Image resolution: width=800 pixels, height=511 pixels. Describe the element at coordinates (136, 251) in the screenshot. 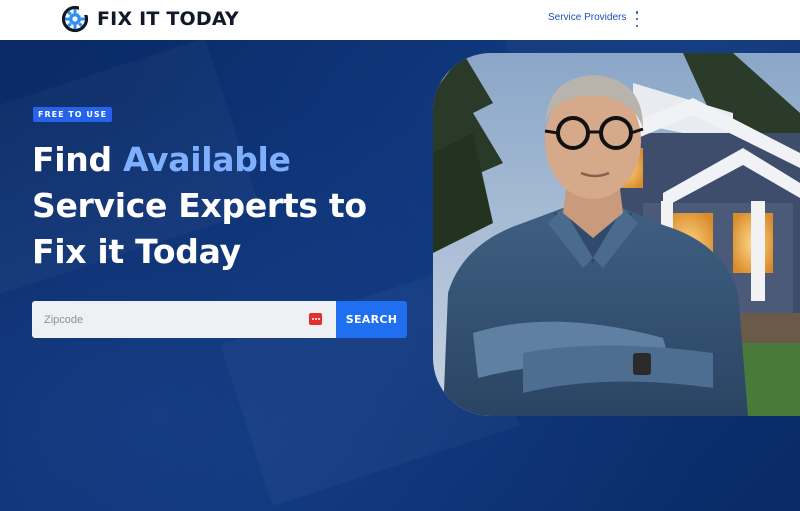

I see `headline-line3: Fix it Today` at that location.